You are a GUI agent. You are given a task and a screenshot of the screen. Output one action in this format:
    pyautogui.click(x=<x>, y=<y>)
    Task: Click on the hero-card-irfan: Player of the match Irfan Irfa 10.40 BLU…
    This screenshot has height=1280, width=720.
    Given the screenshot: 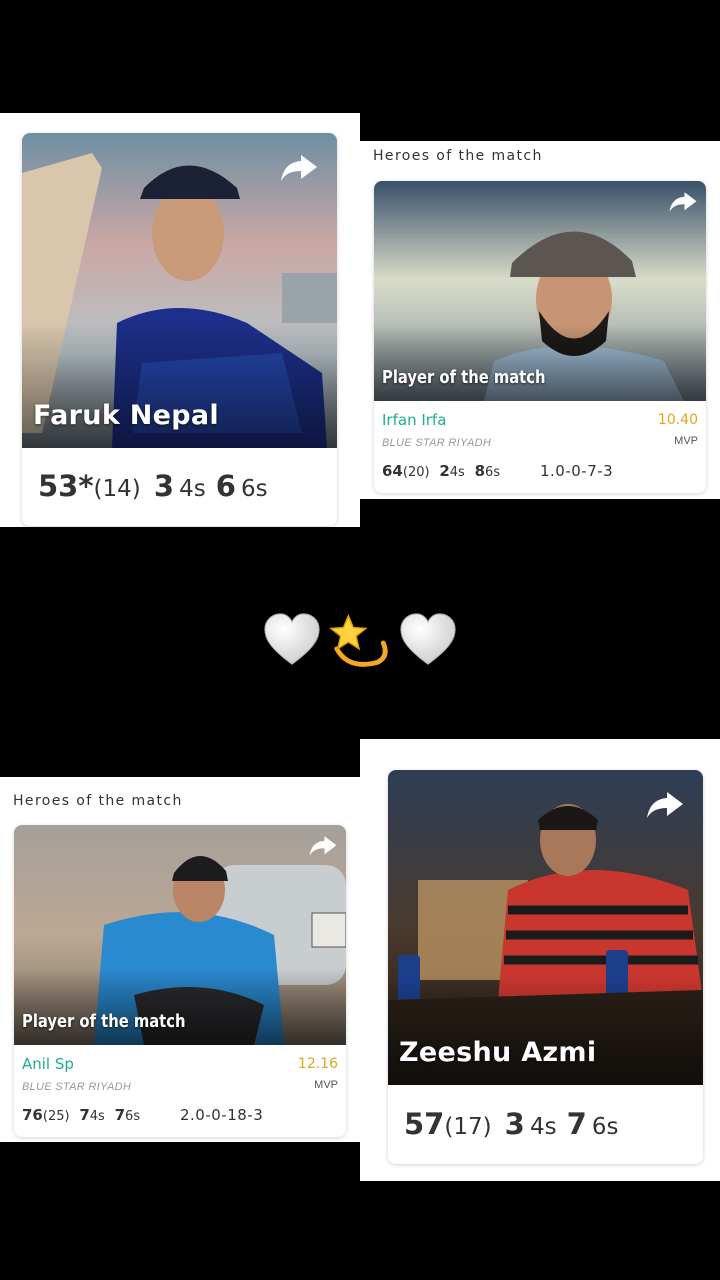 What is the action you would take?
    pyautogui.click(x=540, y=337)
    